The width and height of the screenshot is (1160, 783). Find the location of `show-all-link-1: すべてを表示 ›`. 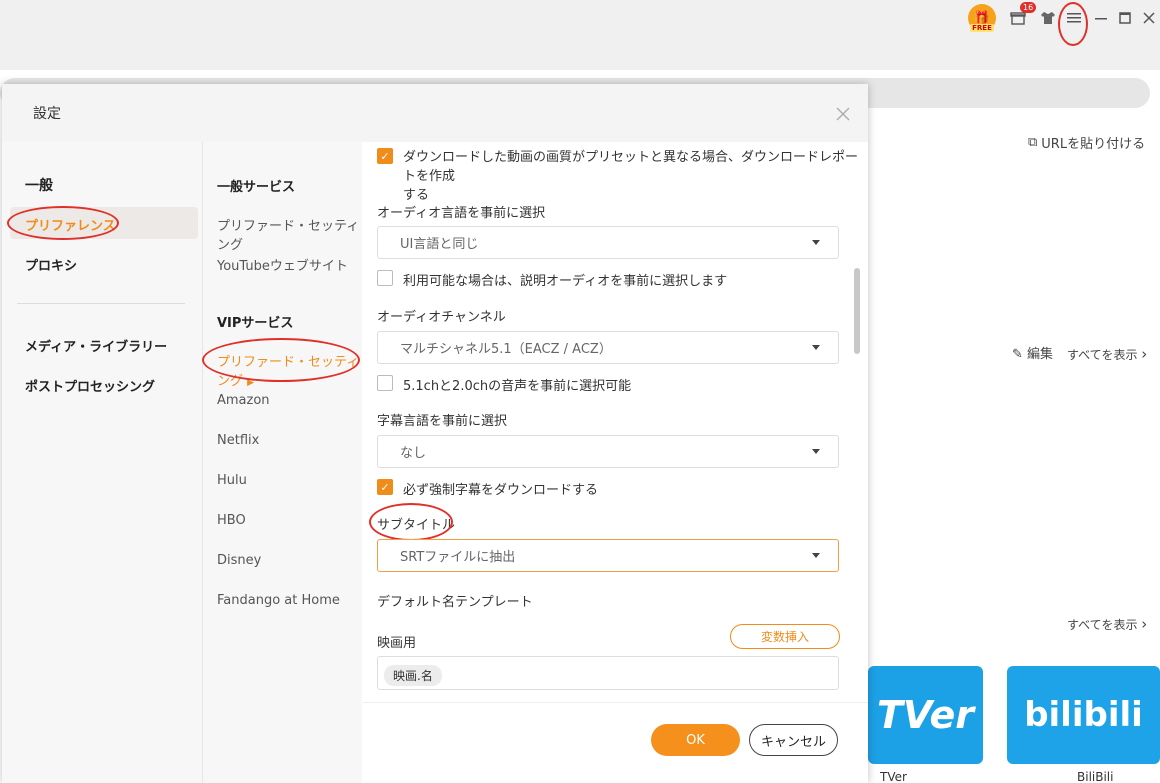

show-all-link-1: すべてを表示 › is located at coordinates (1107, 354).